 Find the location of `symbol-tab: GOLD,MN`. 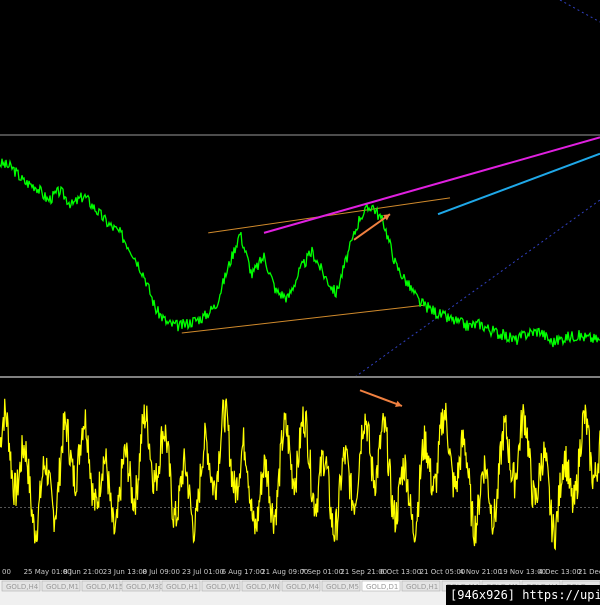

symbol-tab: GOLD,MN is located at coordinates (261, 586).